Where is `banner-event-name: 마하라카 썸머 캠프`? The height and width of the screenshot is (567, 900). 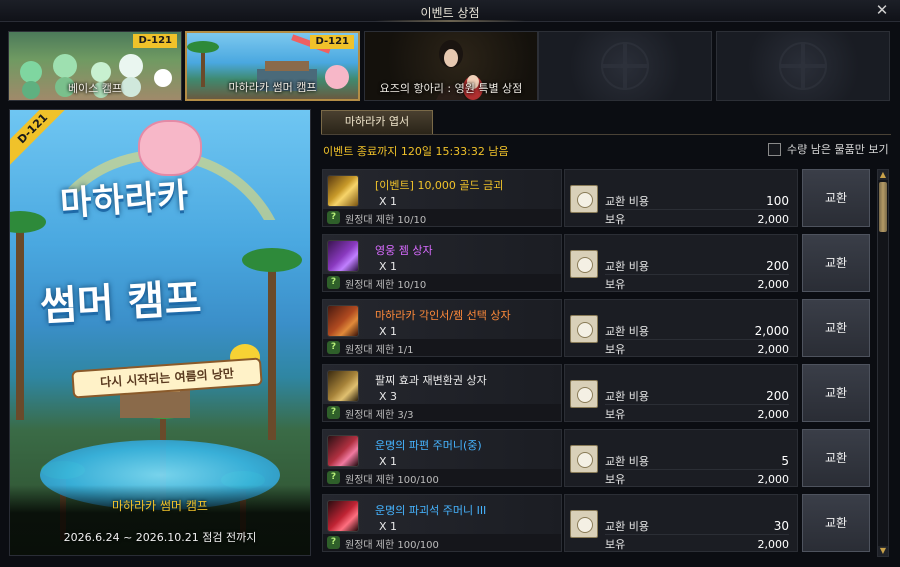 banner-event-name: 마하라카 썸머 캠프 is located at coordinates (160, 506).